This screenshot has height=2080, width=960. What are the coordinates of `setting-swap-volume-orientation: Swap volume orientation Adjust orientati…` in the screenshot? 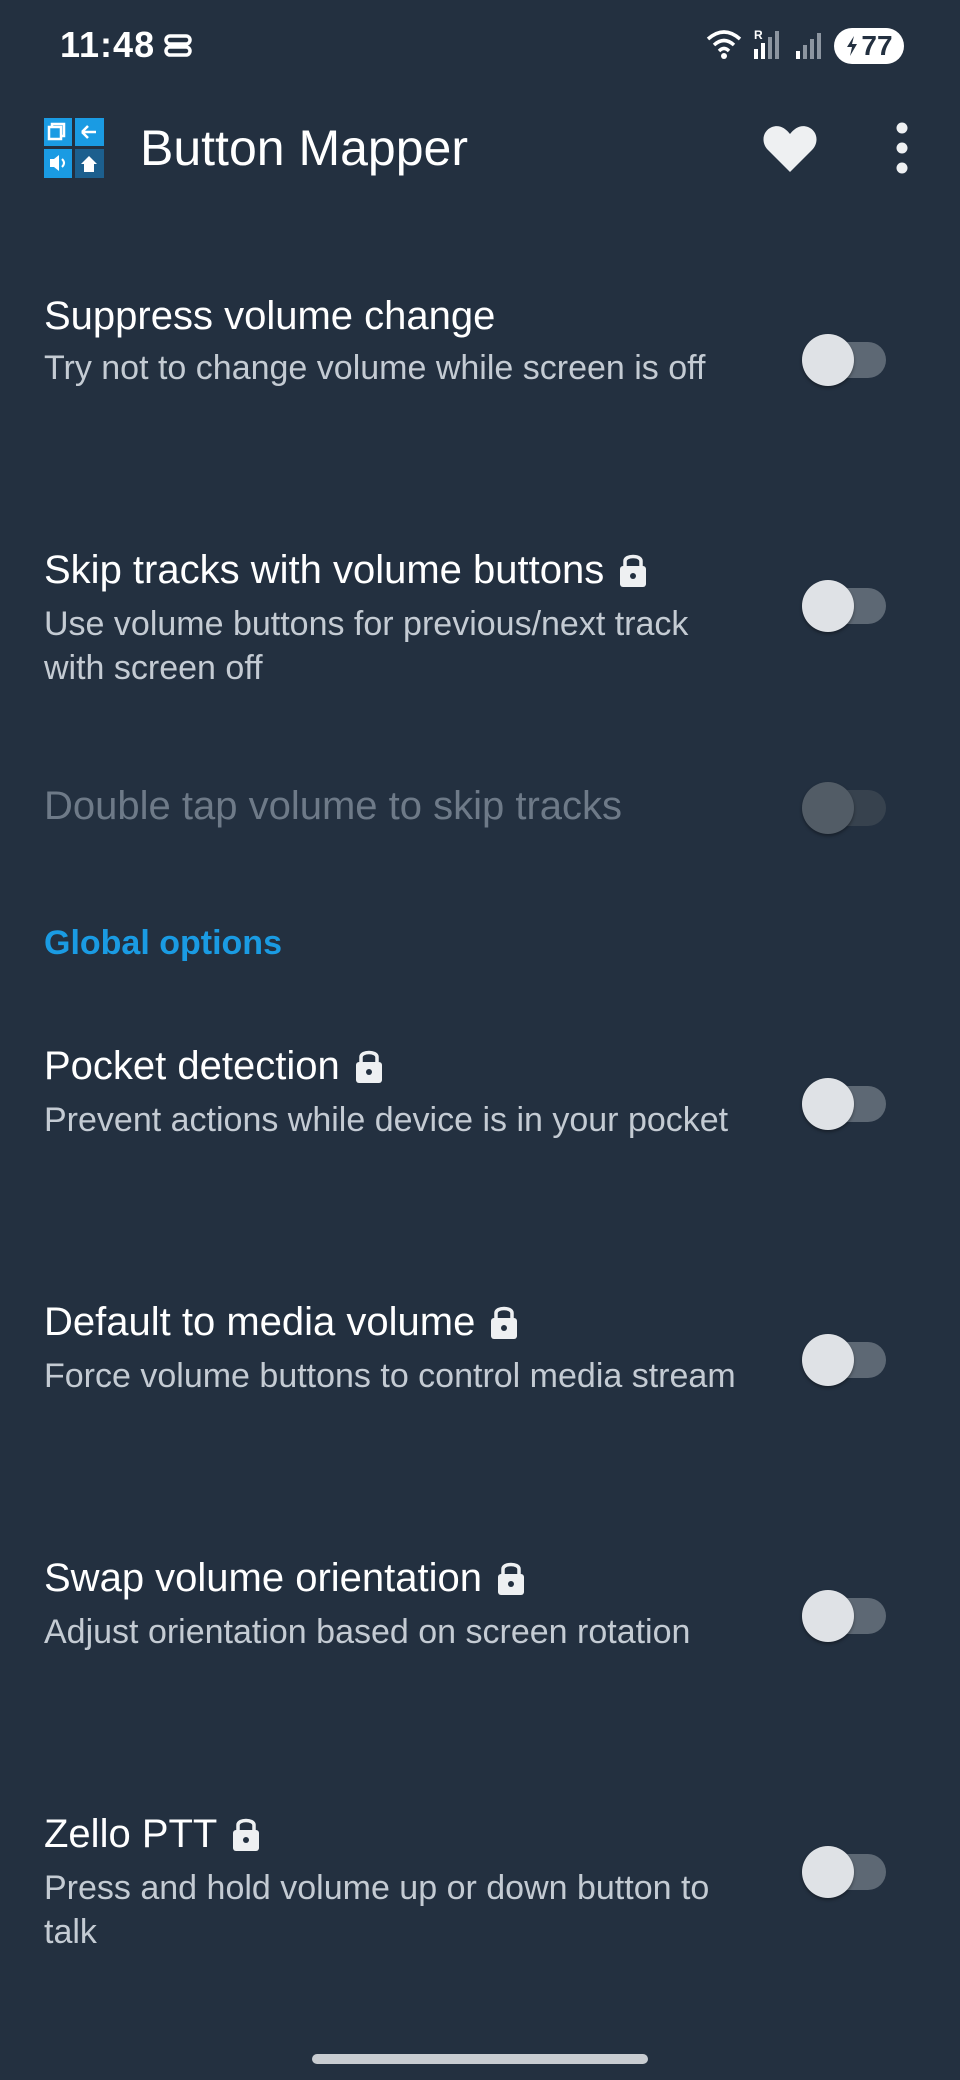 It's located at (480, 1634).